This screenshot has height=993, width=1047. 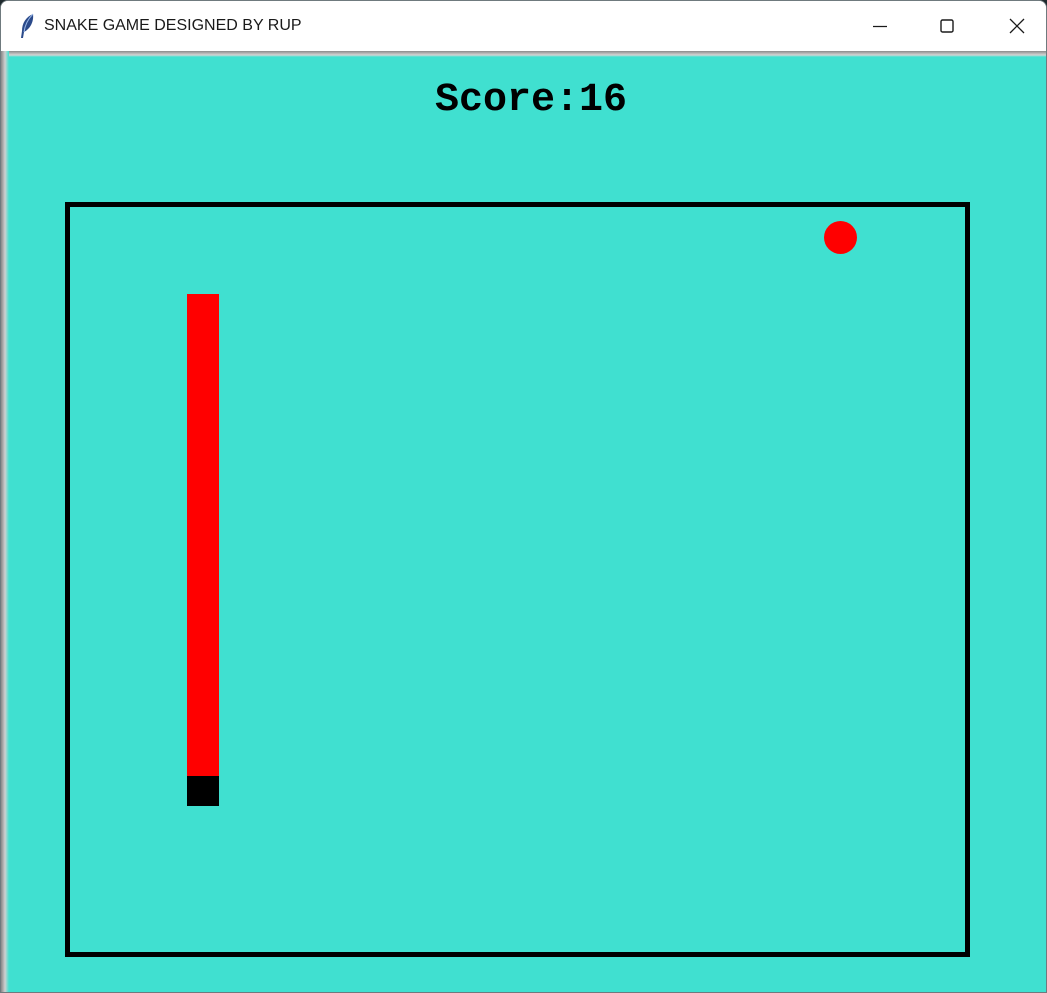 What do you see at coordinates (523, 54) in the screenshot?
I see `canvas-frame-top` at bounding box center [523, 54].